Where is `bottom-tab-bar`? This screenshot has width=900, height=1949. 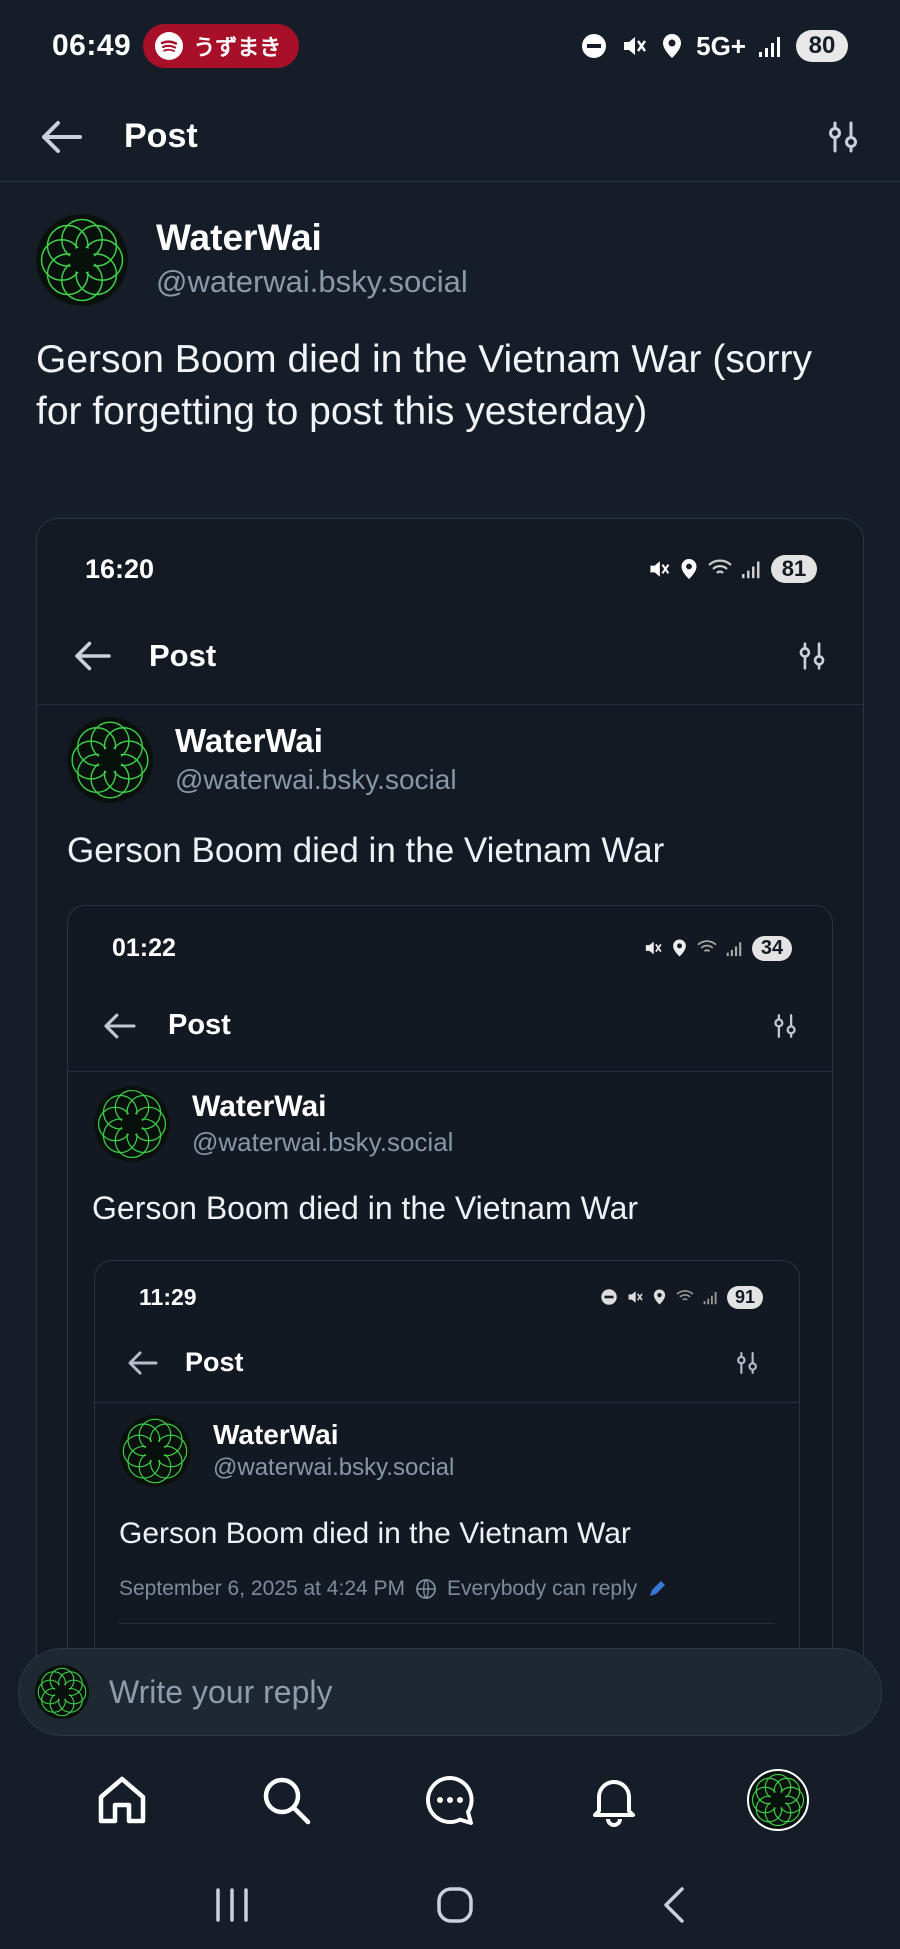 bottom-tab-bar is located at coordinates (450, 1800).